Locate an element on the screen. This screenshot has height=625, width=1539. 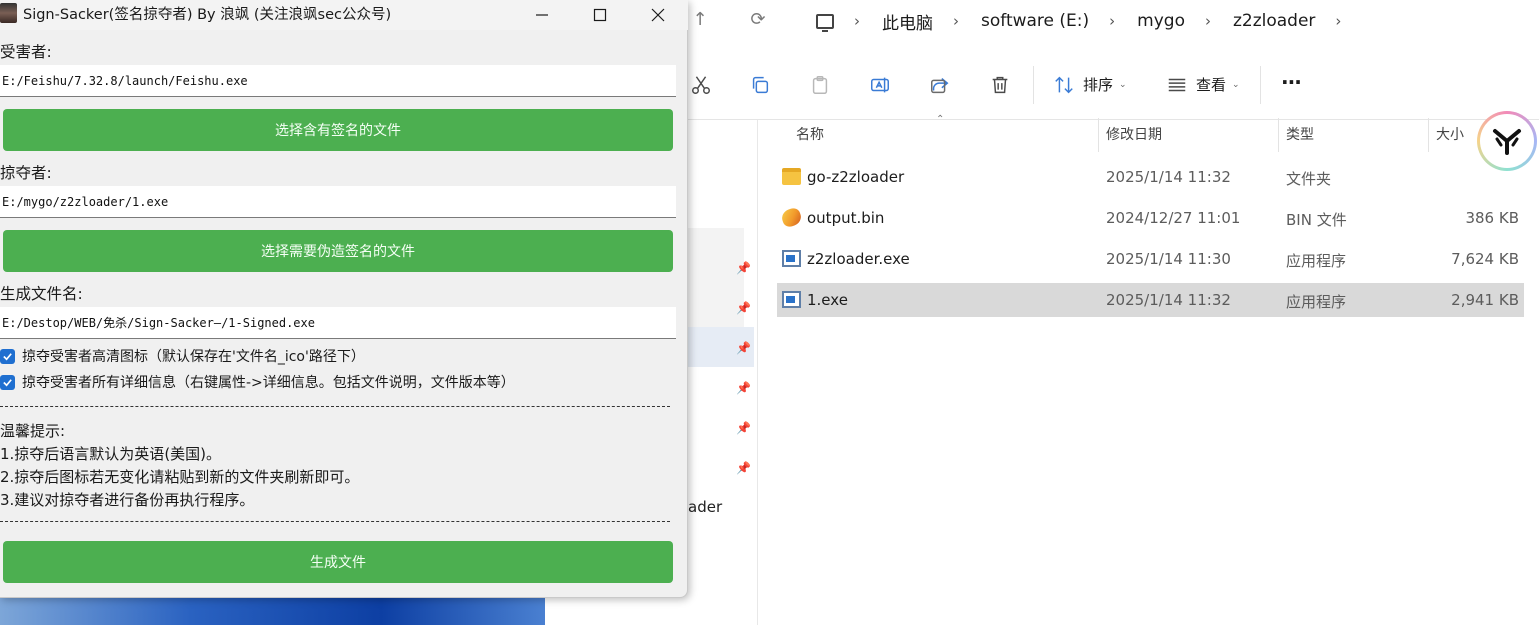
file-size: 2,941 KB is located at coordinates (1485, 300).